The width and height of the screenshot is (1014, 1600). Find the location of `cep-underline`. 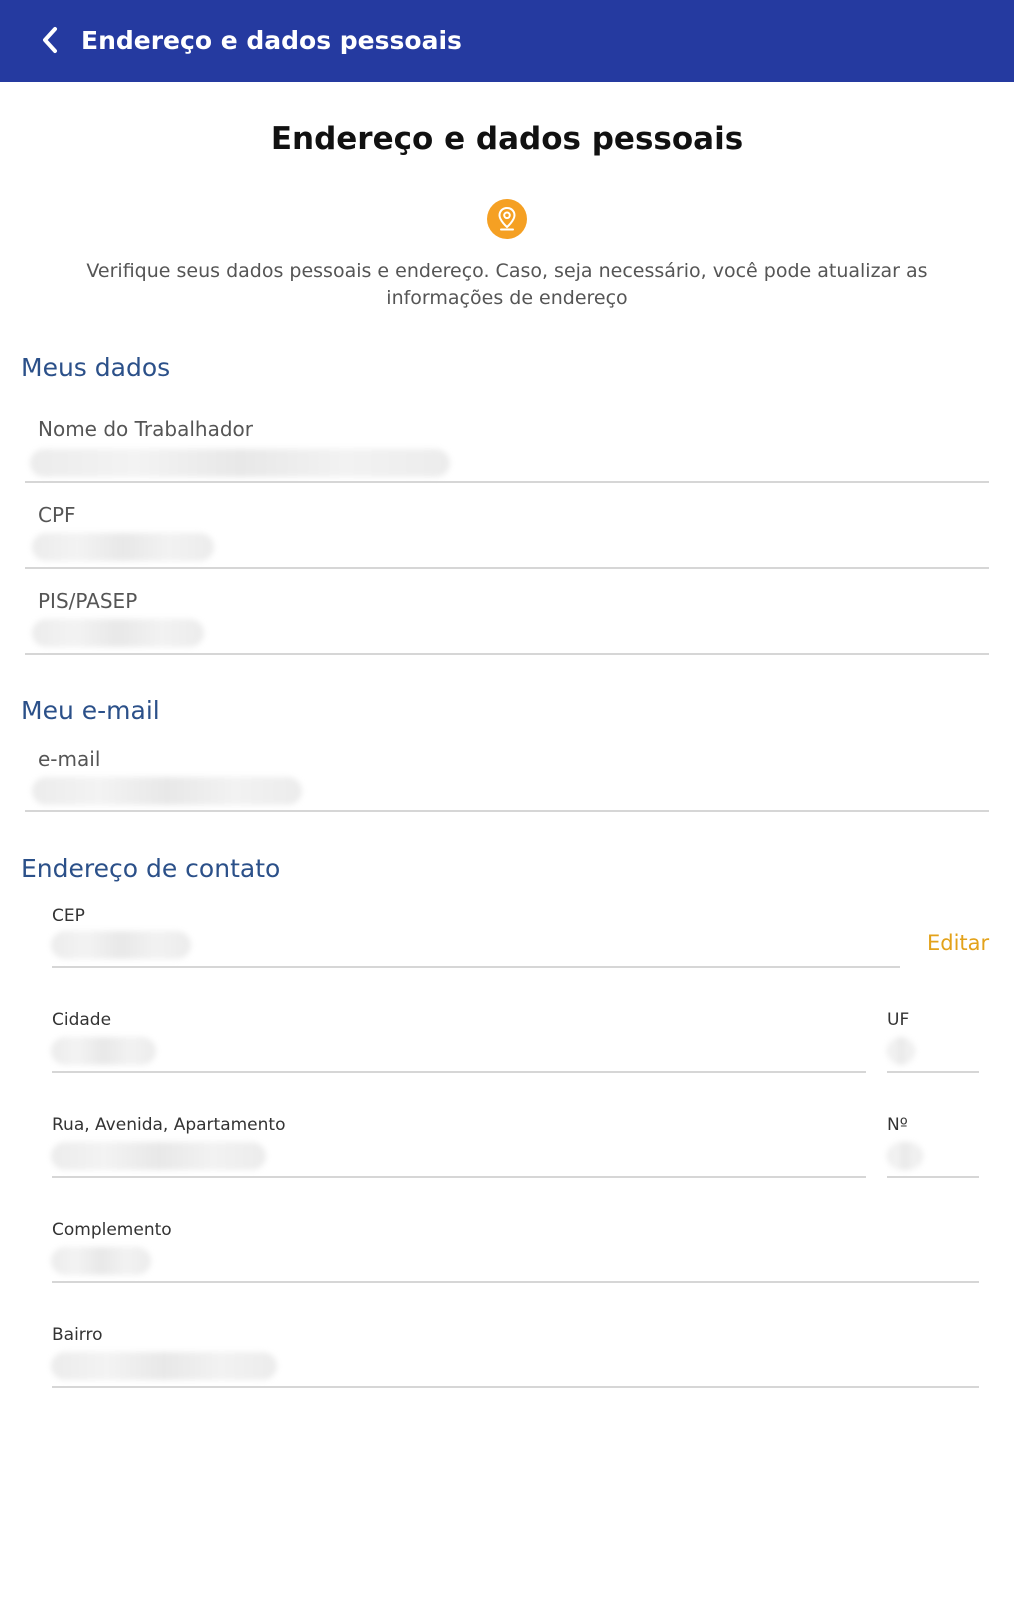

cep-underline is located at coordinates (476, 967).